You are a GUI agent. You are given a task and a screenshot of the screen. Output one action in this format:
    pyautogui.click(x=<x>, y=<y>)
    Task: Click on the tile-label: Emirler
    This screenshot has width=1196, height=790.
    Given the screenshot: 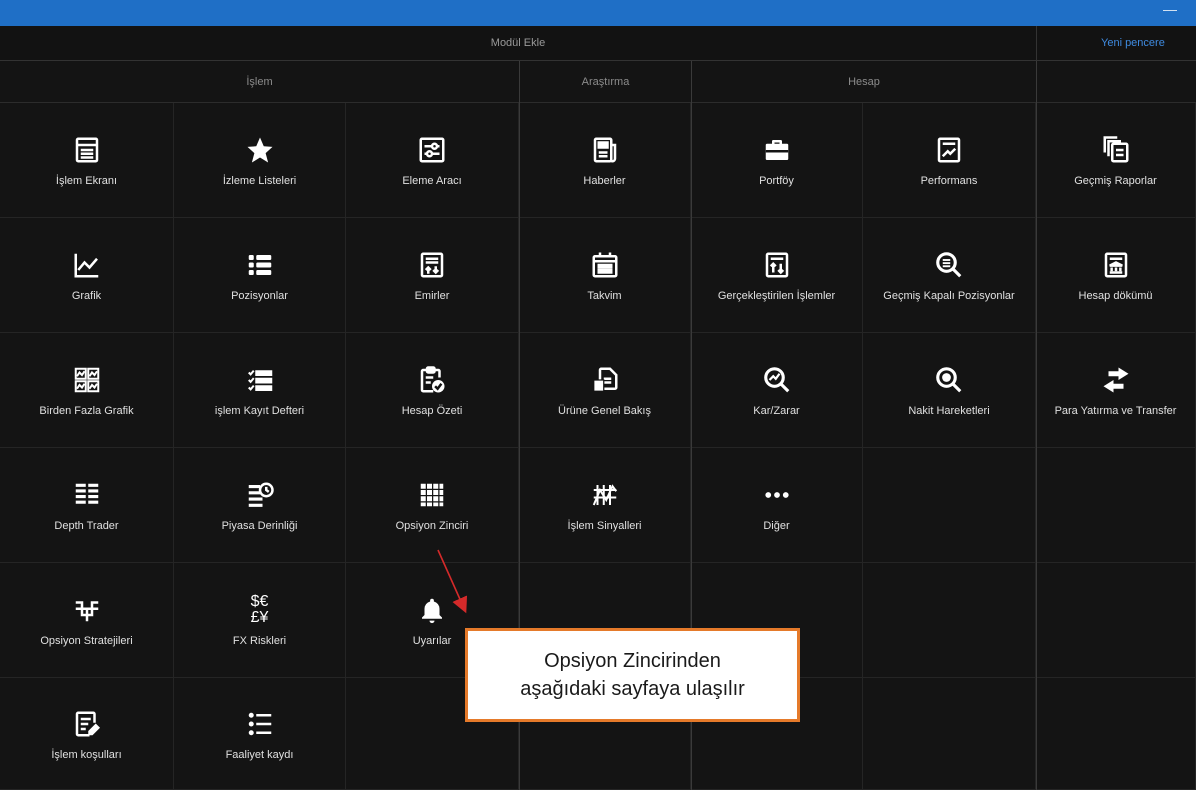 What is the action you would take?
    pyautogui.click(x=432, y=296)
    